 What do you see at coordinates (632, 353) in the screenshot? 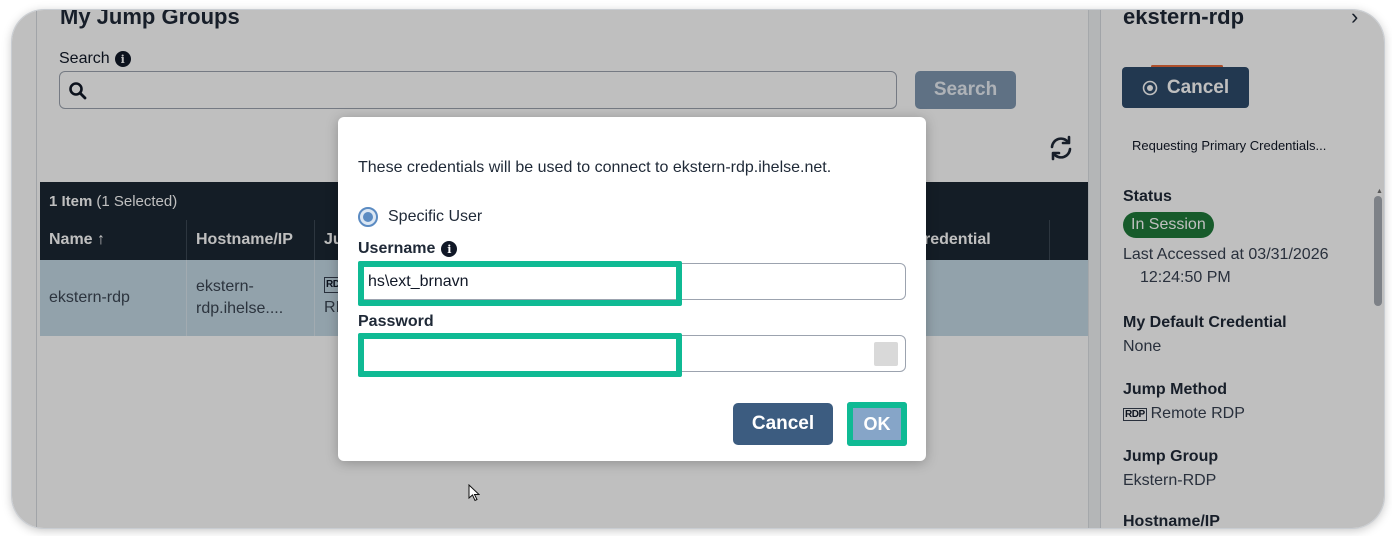
I see `password-input` at bounding box center [632, 353].